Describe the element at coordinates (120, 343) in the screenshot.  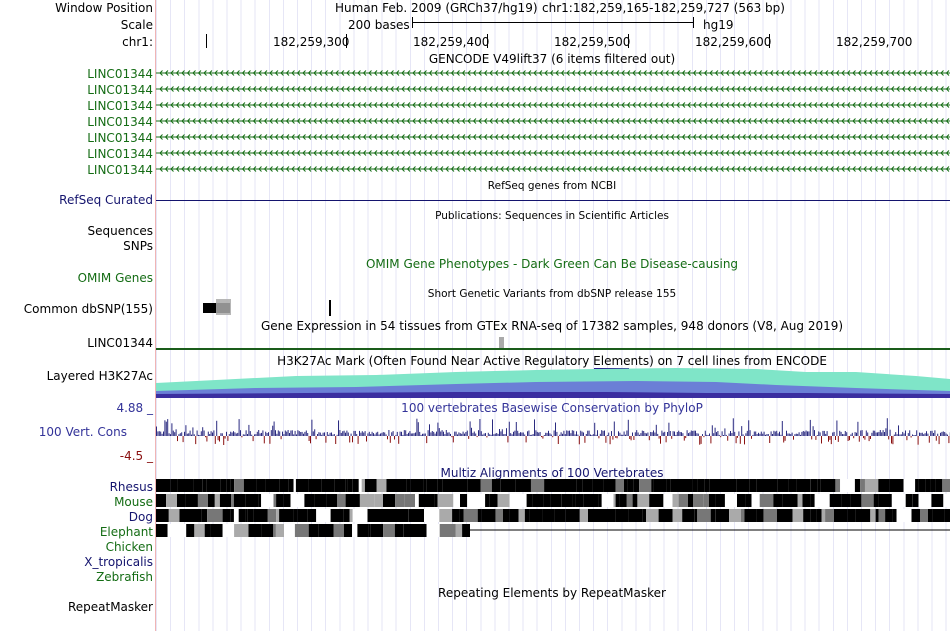
I see `gtex-gene-label: LINC01344` at that location.